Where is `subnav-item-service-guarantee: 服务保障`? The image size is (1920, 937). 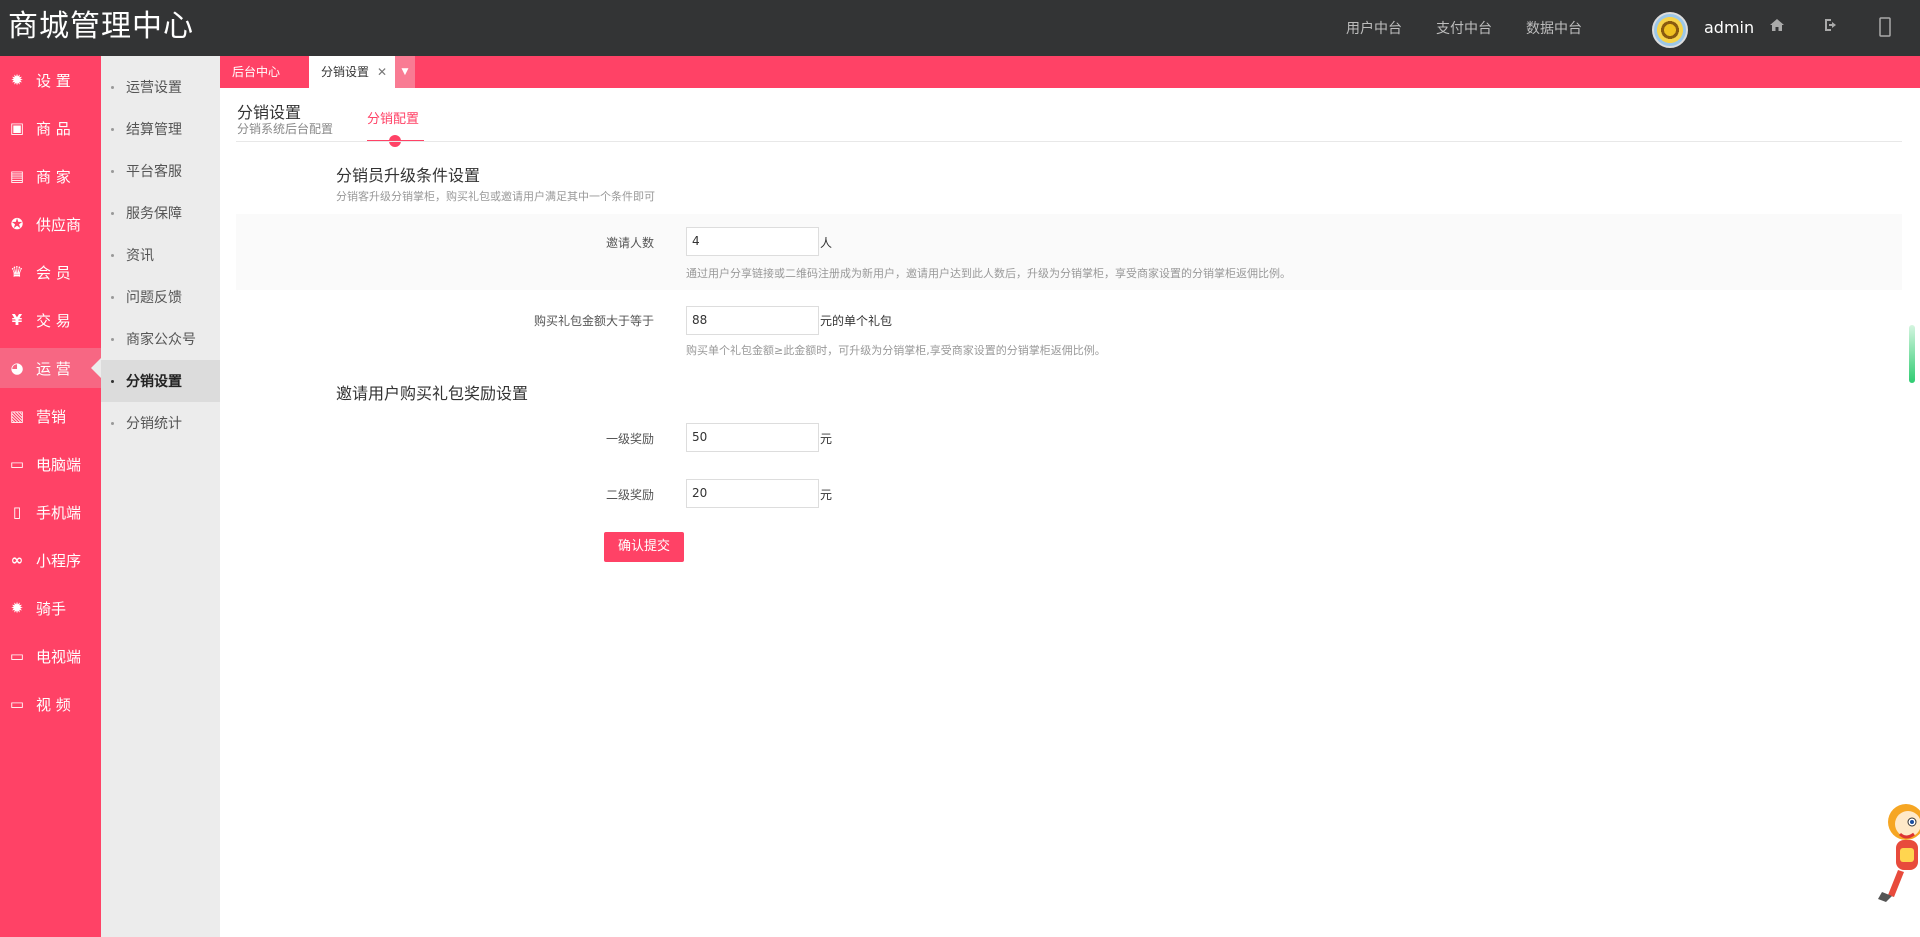 subnav-item-service-guarantee: 服务保障 is located at coordinates (160, 213).